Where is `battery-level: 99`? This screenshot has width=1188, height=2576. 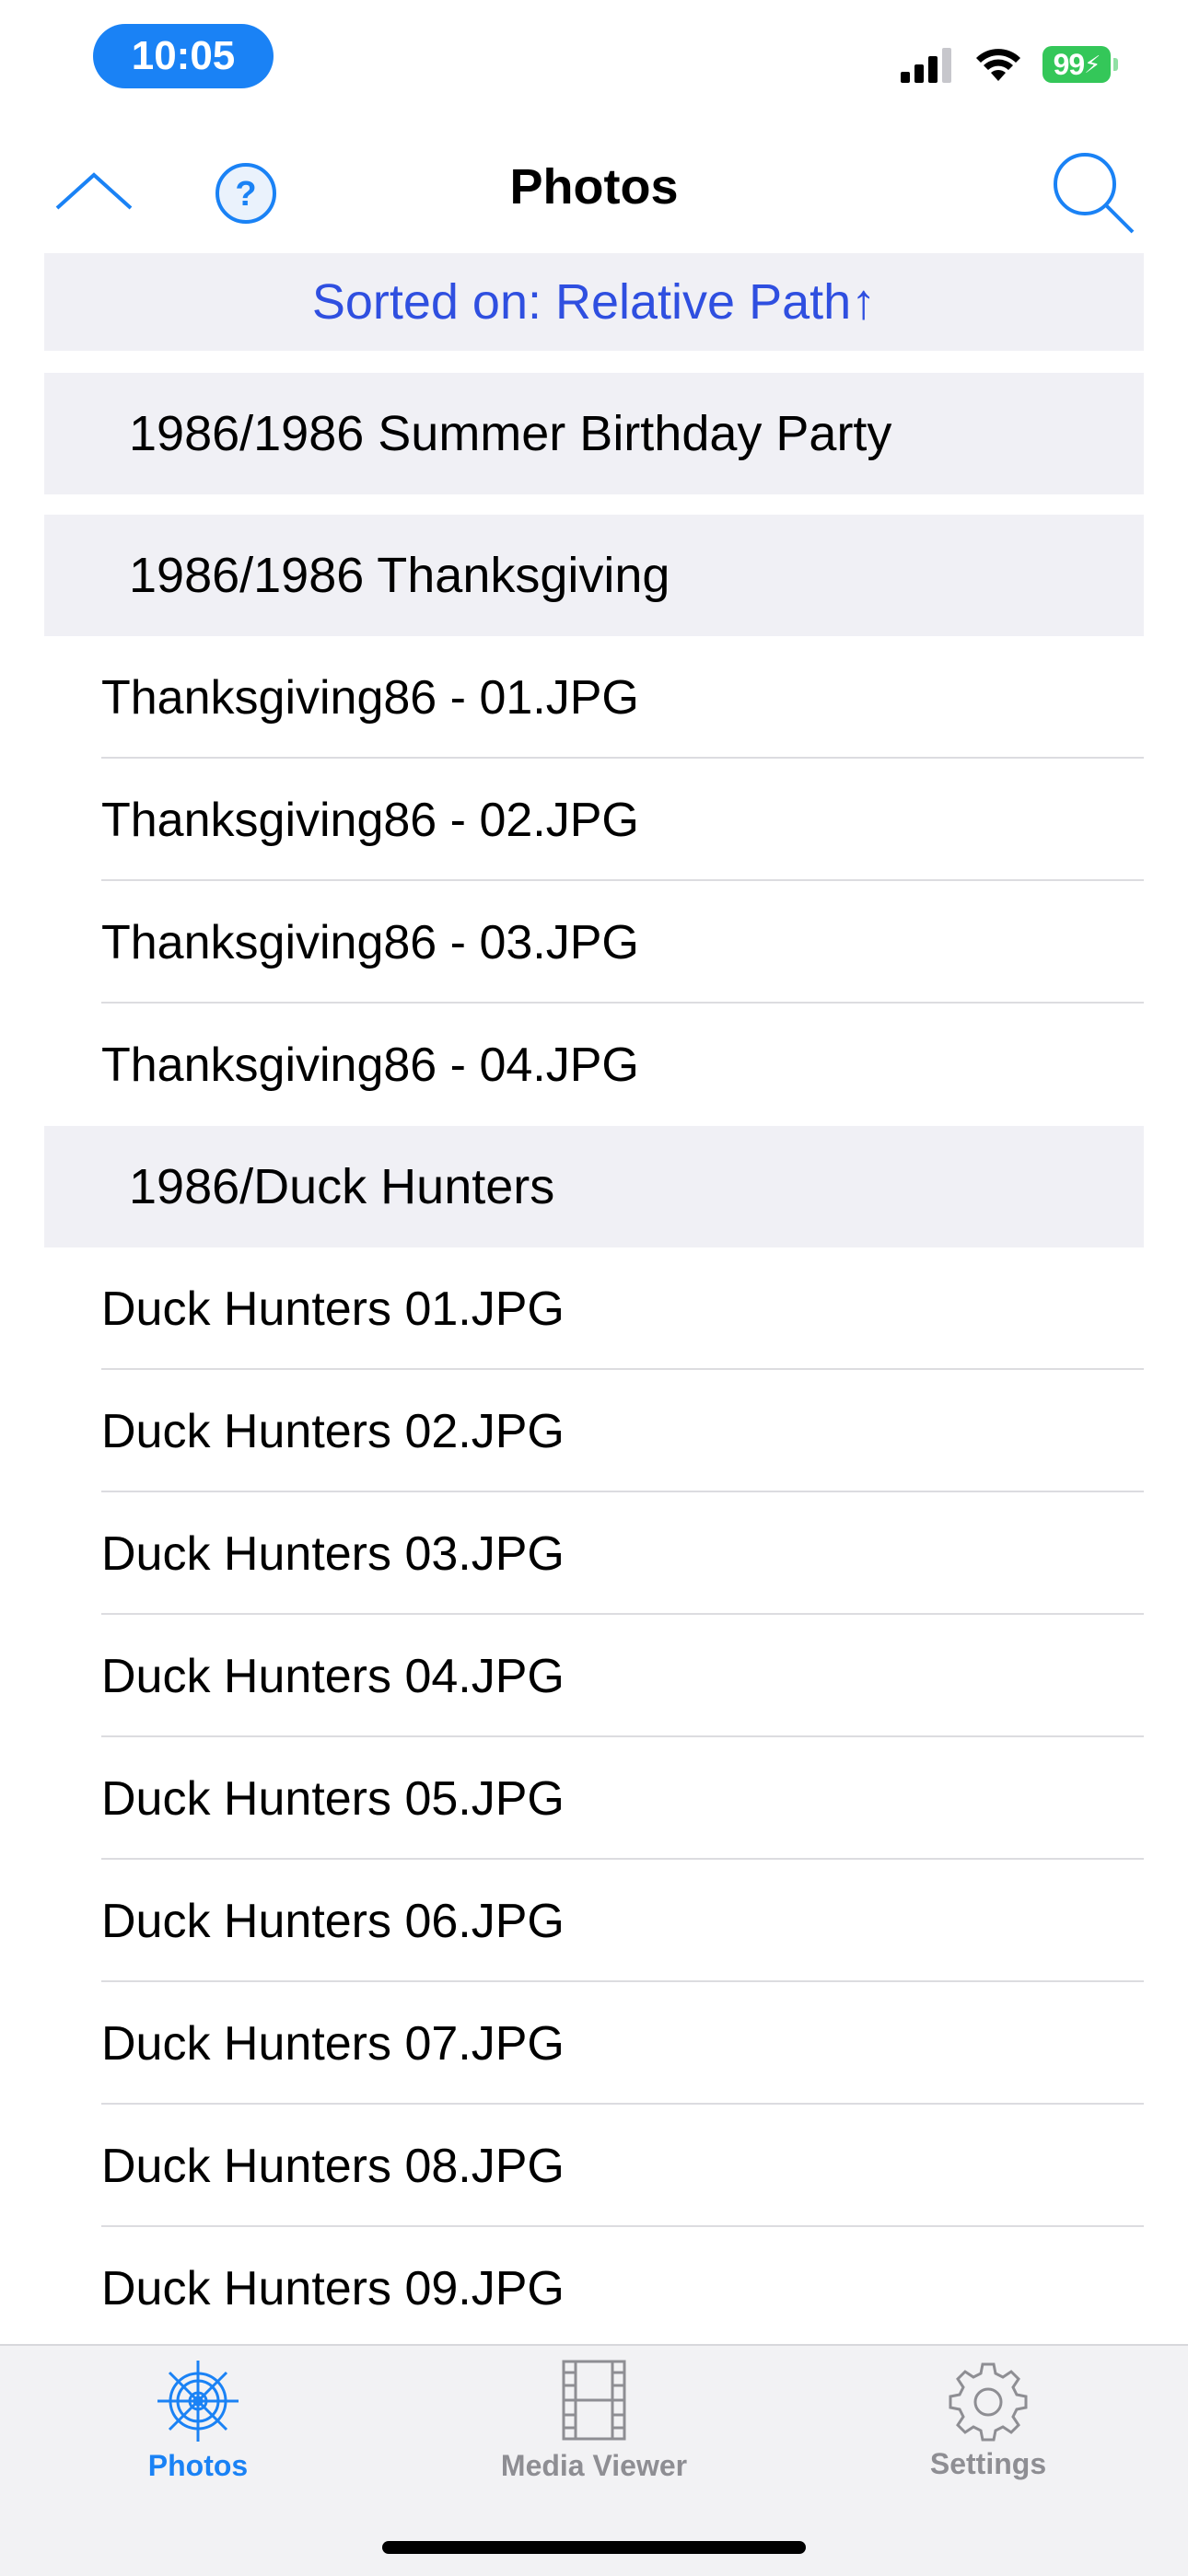 battery-level: 99 is located at coordinates (1069, 64).